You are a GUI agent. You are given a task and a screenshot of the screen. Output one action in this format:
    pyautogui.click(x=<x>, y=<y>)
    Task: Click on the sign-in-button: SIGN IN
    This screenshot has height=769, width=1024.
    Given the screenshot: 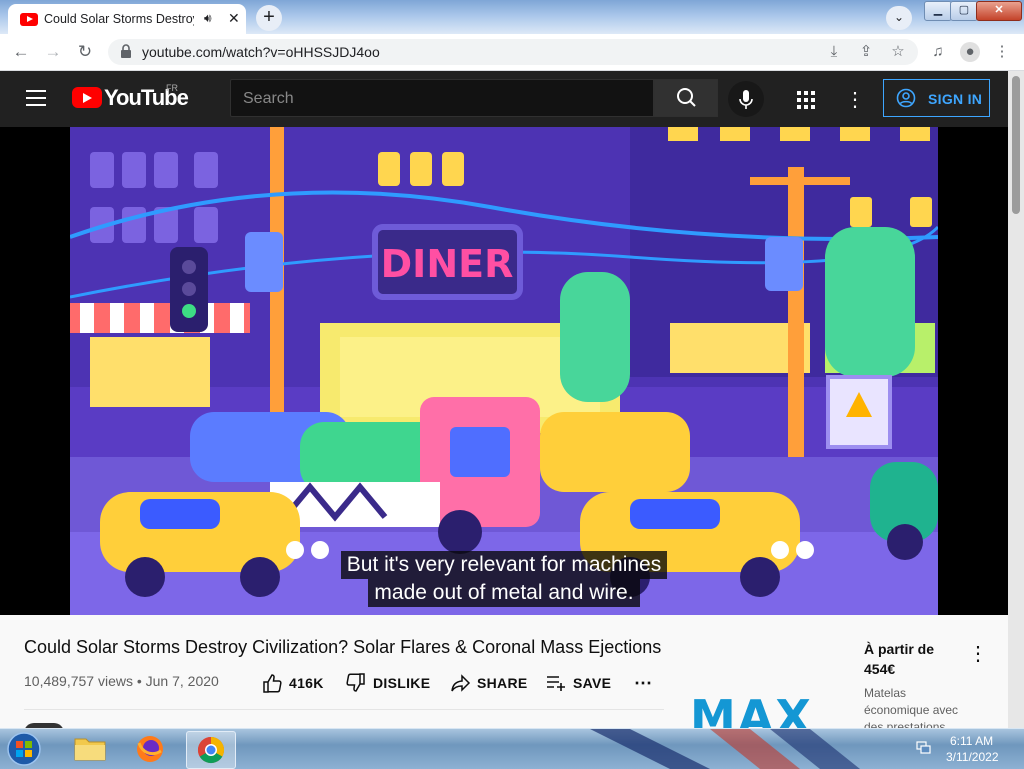 What is the action you would take?
    pyautogui.click(x=936, y=98)
    